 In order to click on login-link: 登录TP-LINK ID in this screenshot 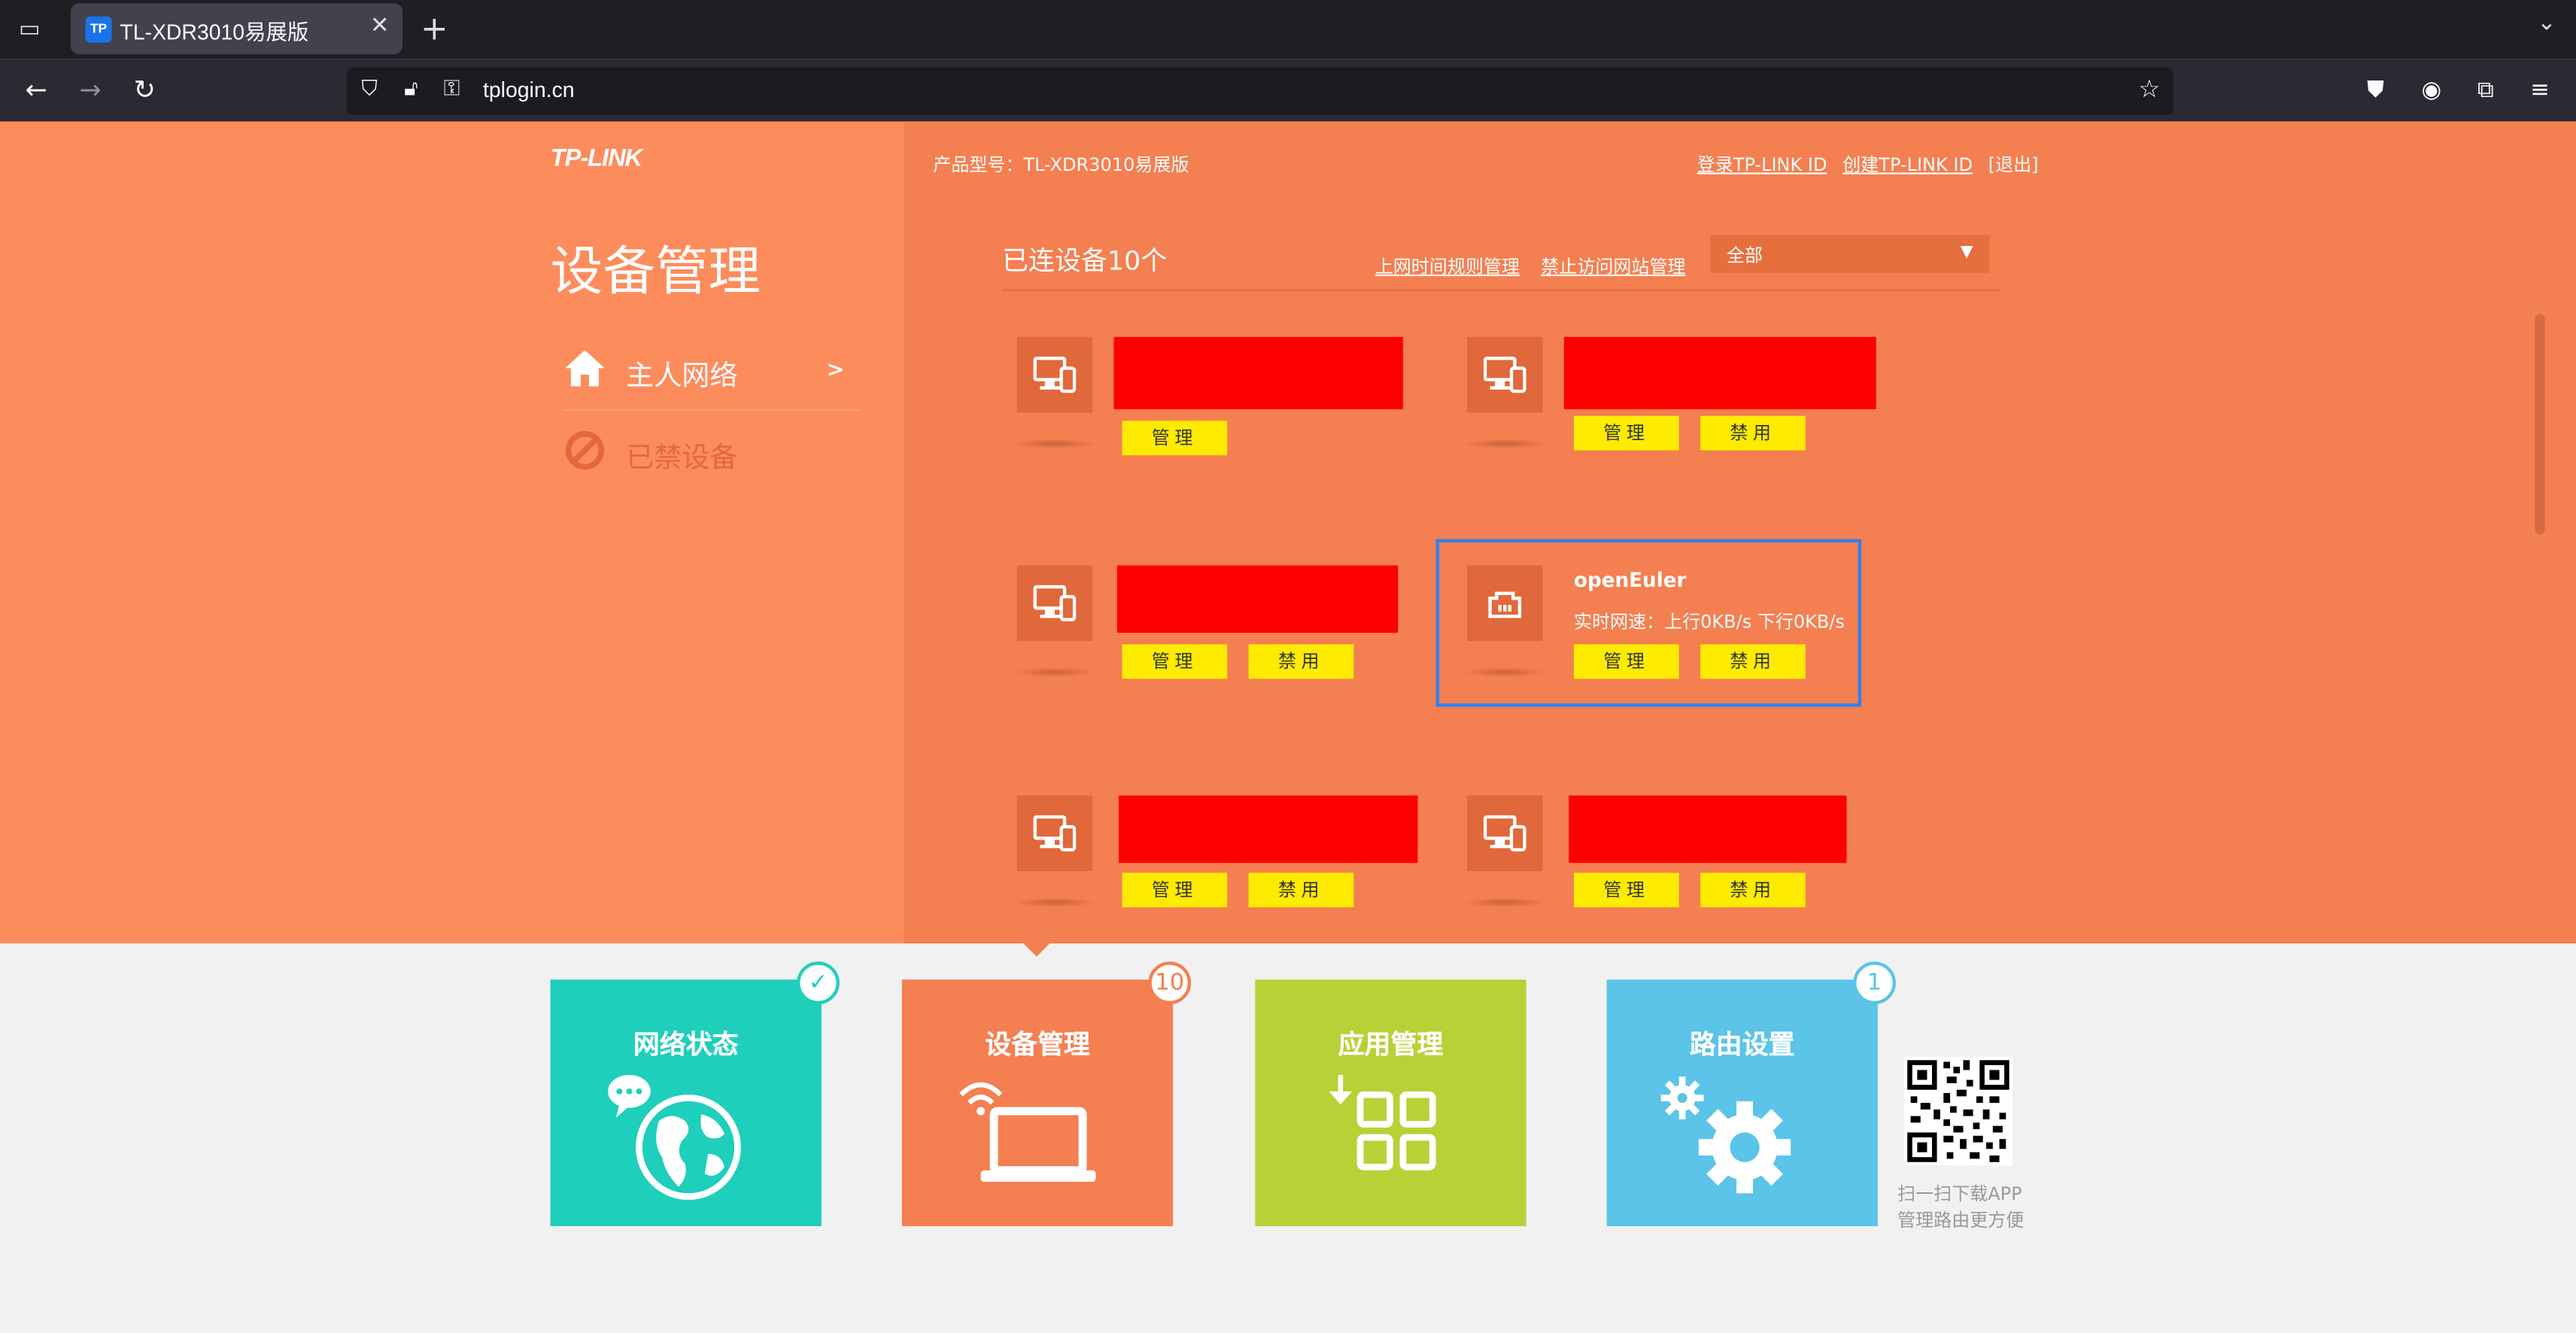, I will do `click(1762, 164)`.